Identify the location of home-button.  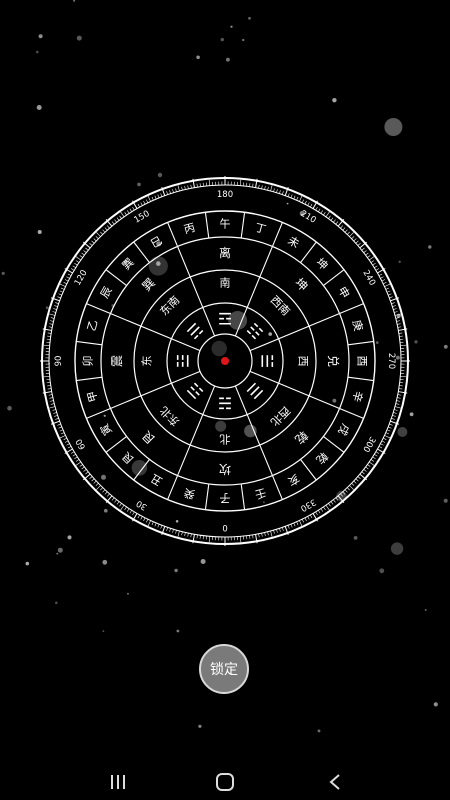
(225, 782).